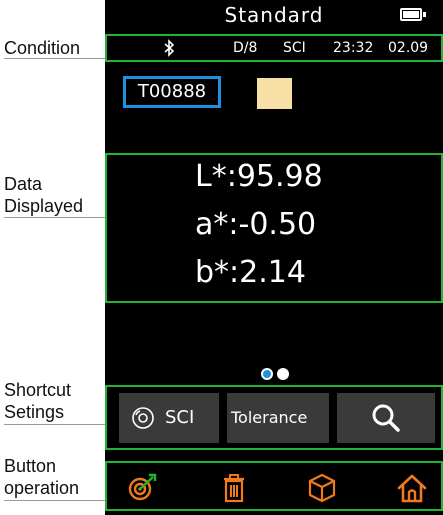 The height and width of the screenshot is (515, 443). What do you see at coordinates (353, 48) in the screenshot?
I see `status-time: 23:32` at bounding box center [353, 48].